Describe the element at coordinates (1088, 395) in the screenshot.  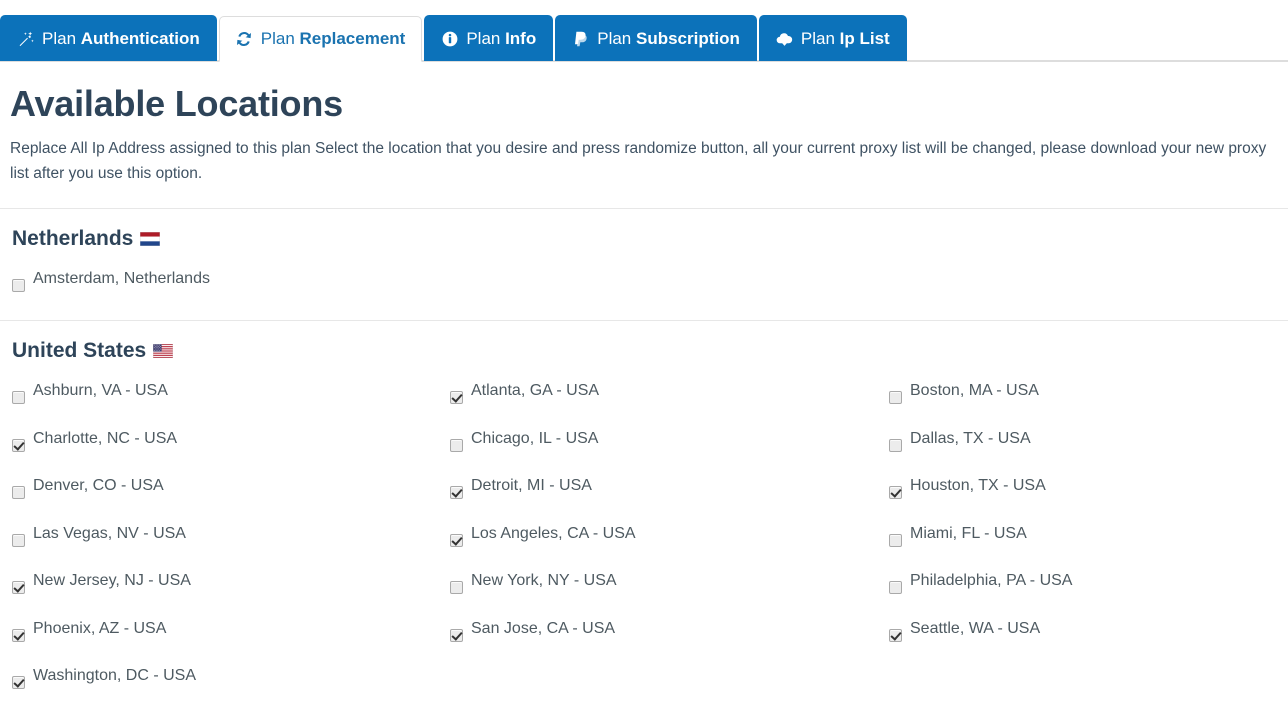
I see `location-checkbox-item: Boston, MA - USA` at that location.